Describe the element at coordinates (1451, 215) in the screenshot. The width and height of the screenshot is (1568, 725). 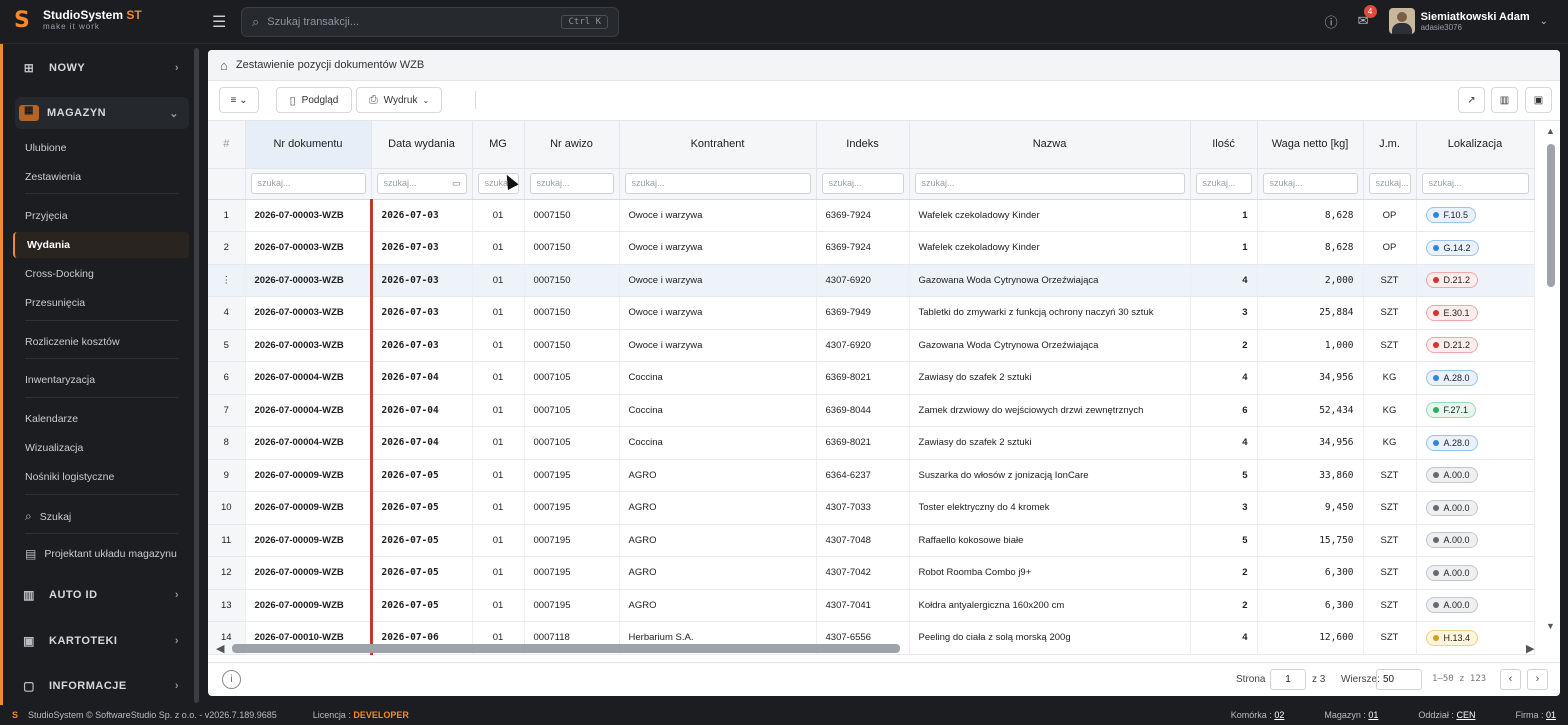
I see `location-badge: F.10.5` at that location.